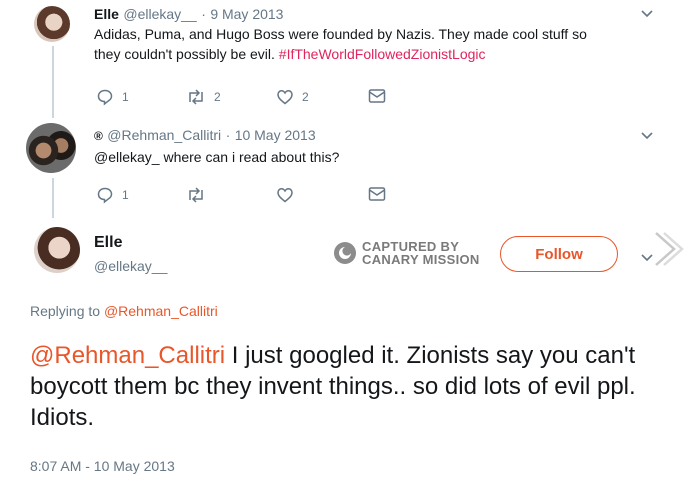  I want to click on like-action, so click(285, 195).